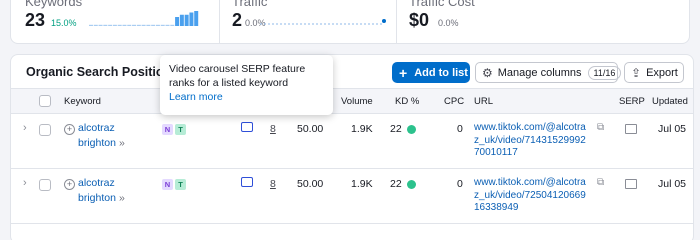 The image size is (700, 240). I want to click on metric-traffic-cost-label: Traffic Cost, so click(442, 4).